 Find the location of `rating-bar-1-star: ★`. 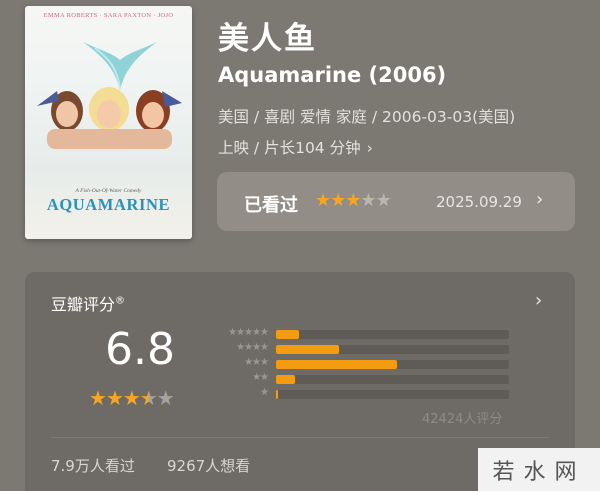

rating-bar-1-star: ★ is located at coordinates (358, 394).